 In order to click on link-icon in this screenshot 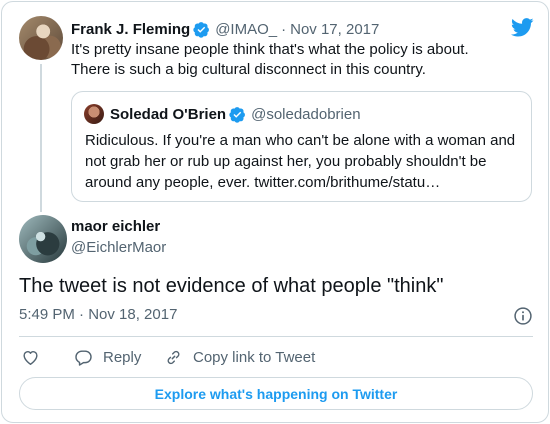, I will do `click(173, 357)`.